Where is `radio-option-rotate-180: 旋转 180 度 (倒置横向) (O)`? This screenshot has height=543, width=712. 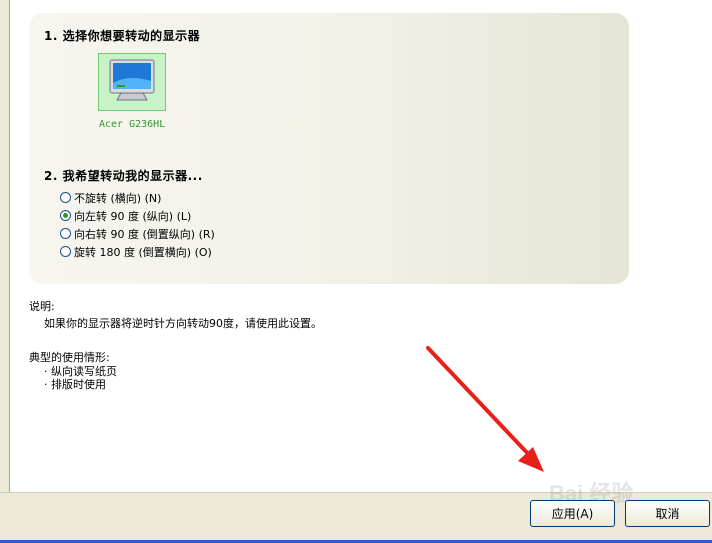
radio-option-rotate-180: 旋转 180 度 (倒置横向) (O) is located at coordinates (136, 251).